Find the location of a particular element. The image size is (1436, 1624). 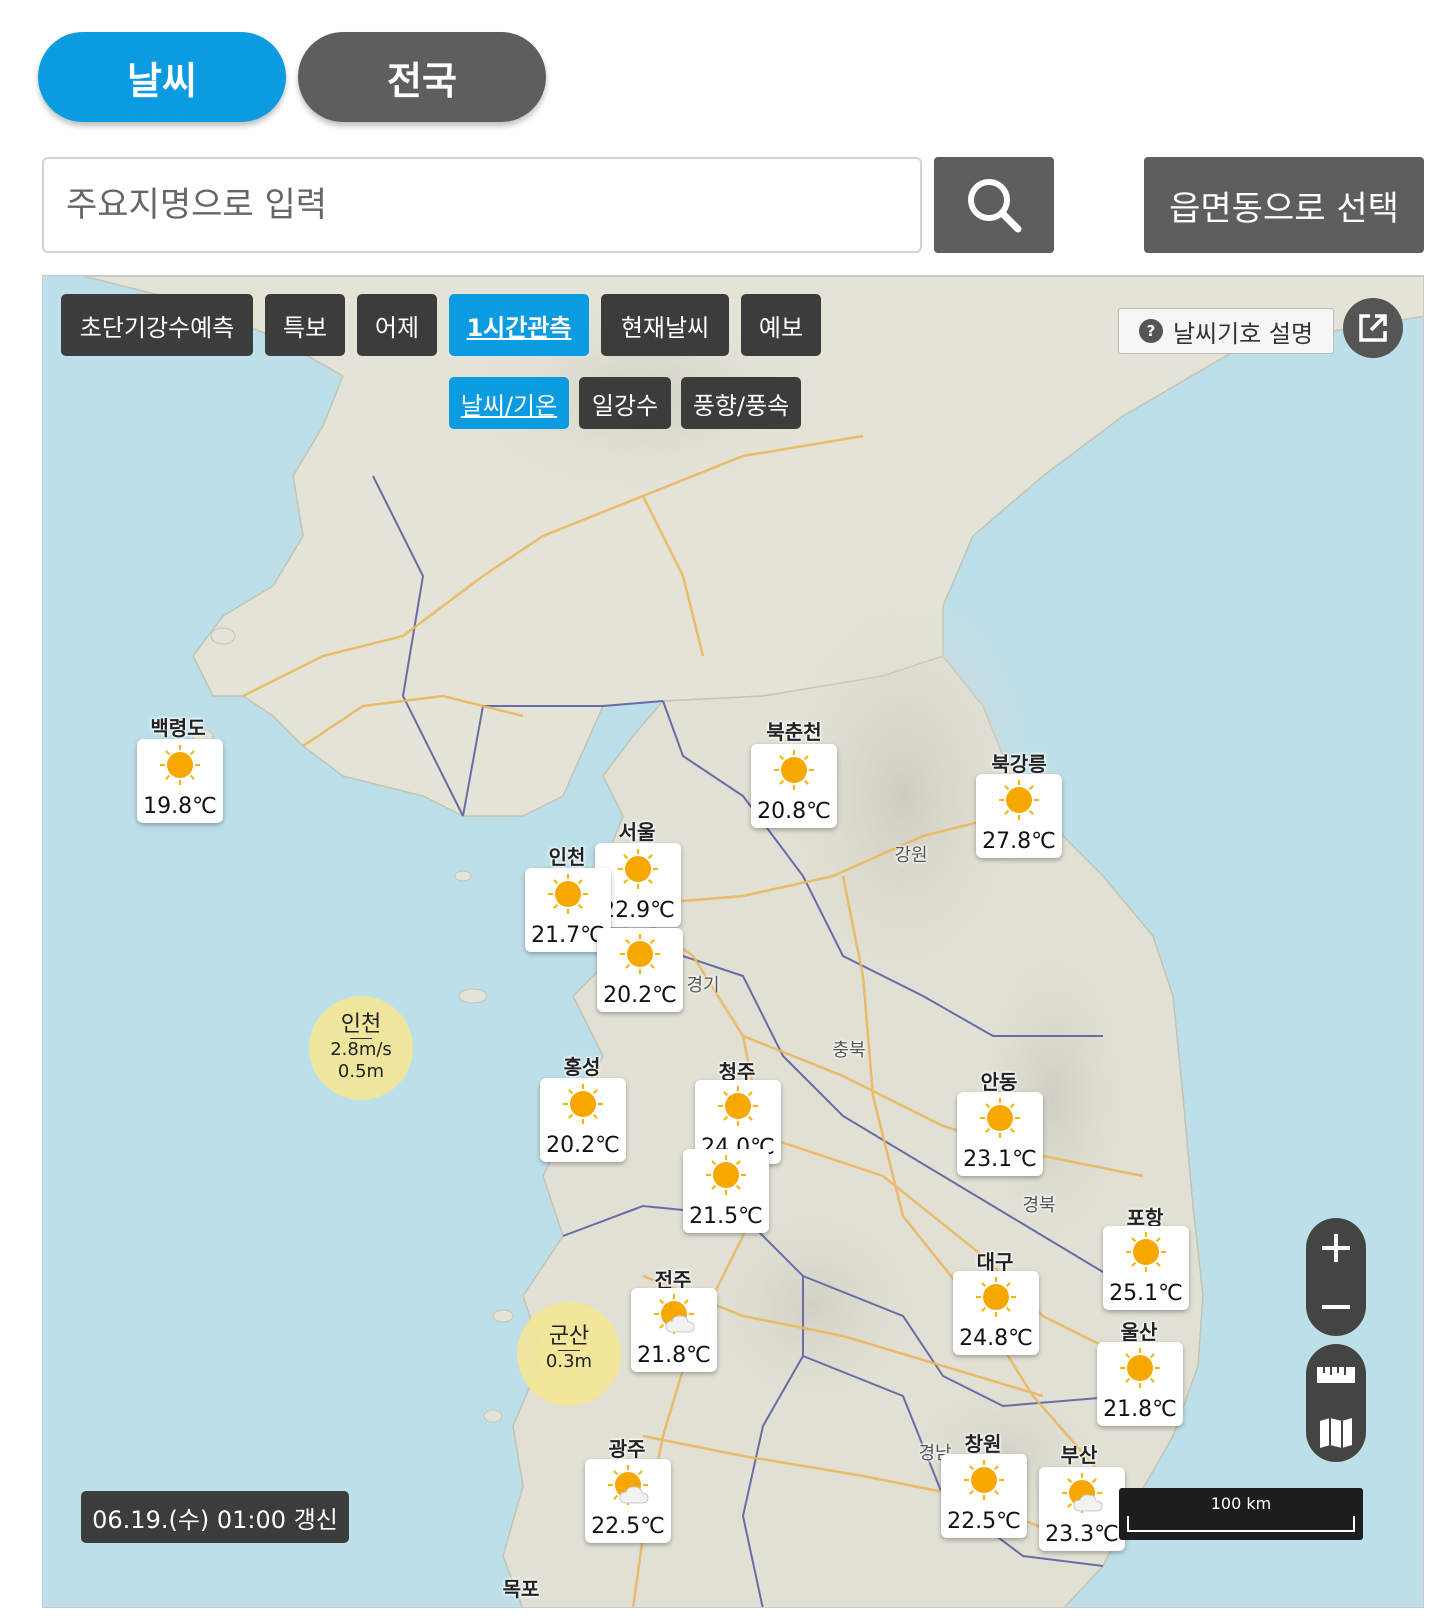

map-tools is located at coordinates (1336, 1403).